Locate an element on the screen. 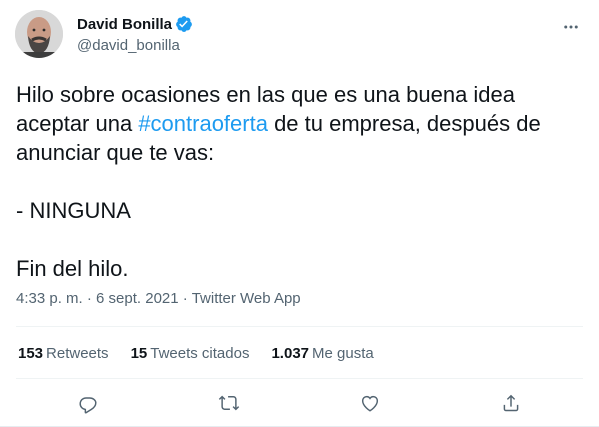 The image size is (599, 427). tweet-line-5: Fin del hilo. is located at coordinates (72, 268).